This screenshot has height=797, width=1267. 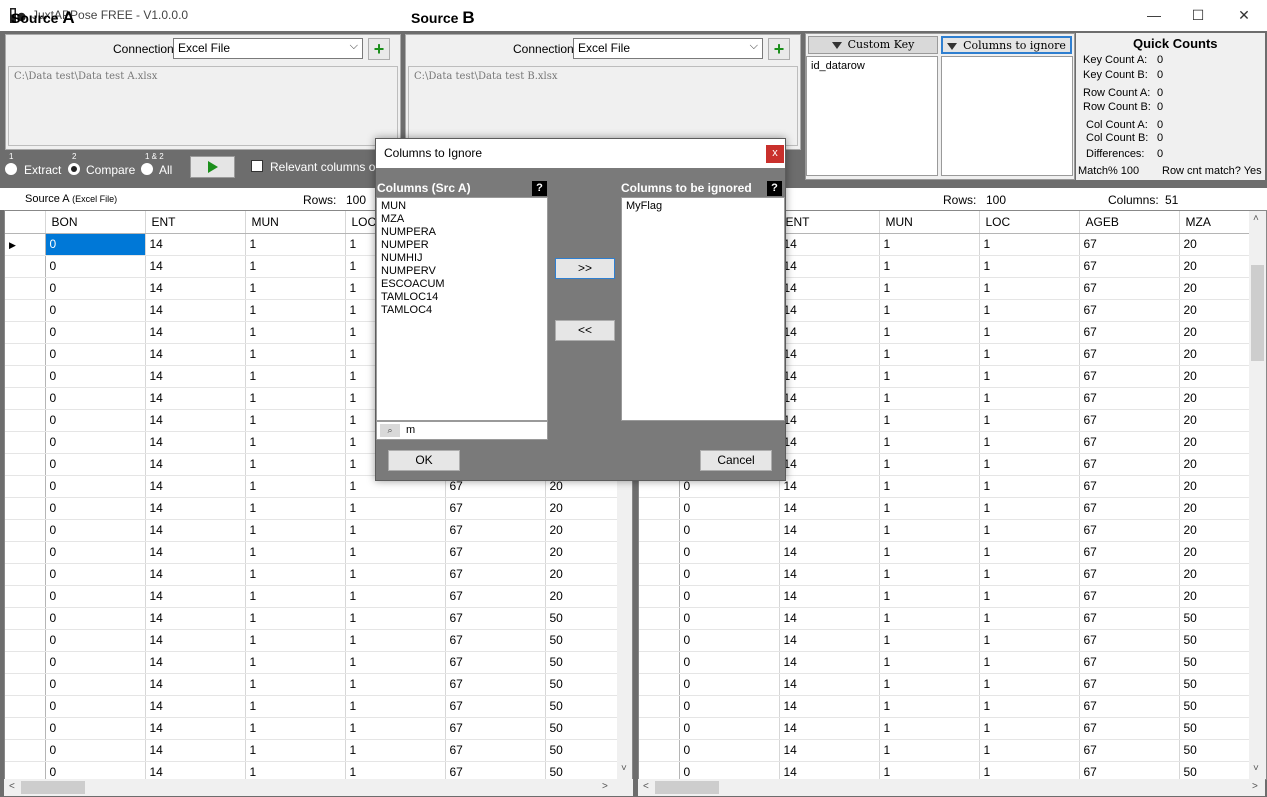 I want to click on grid-a-column-header: MUN, so click(x=295, y=222).